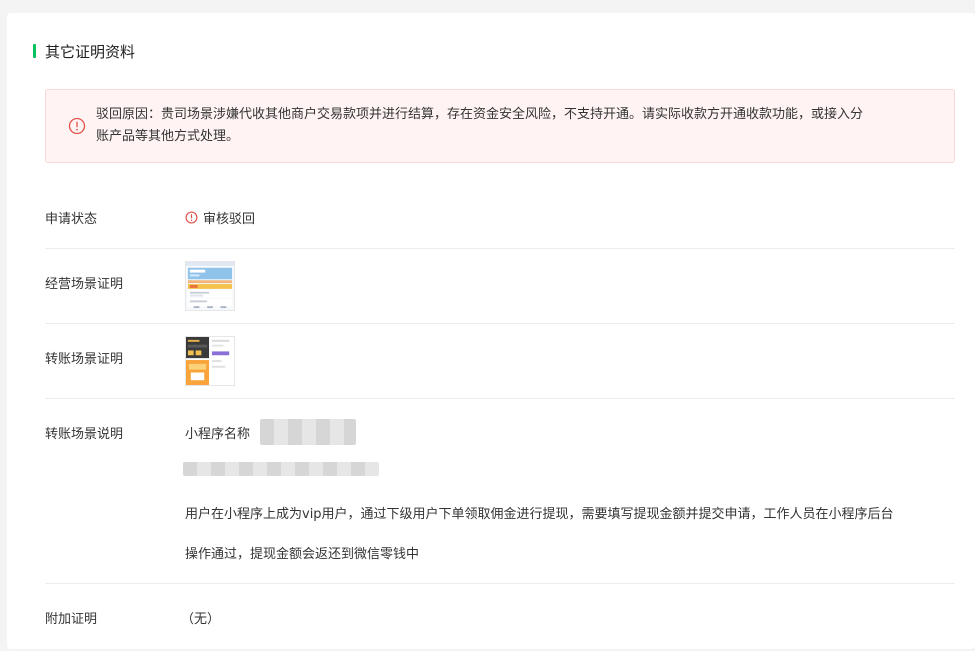 Image resolution: width=975 pixels, height=651 pixels. What do you see at coordinates (500, 614) in the screenshot?
I see `row-extra-proof: 附加证明 （无）` at bounding box center [500, 614].